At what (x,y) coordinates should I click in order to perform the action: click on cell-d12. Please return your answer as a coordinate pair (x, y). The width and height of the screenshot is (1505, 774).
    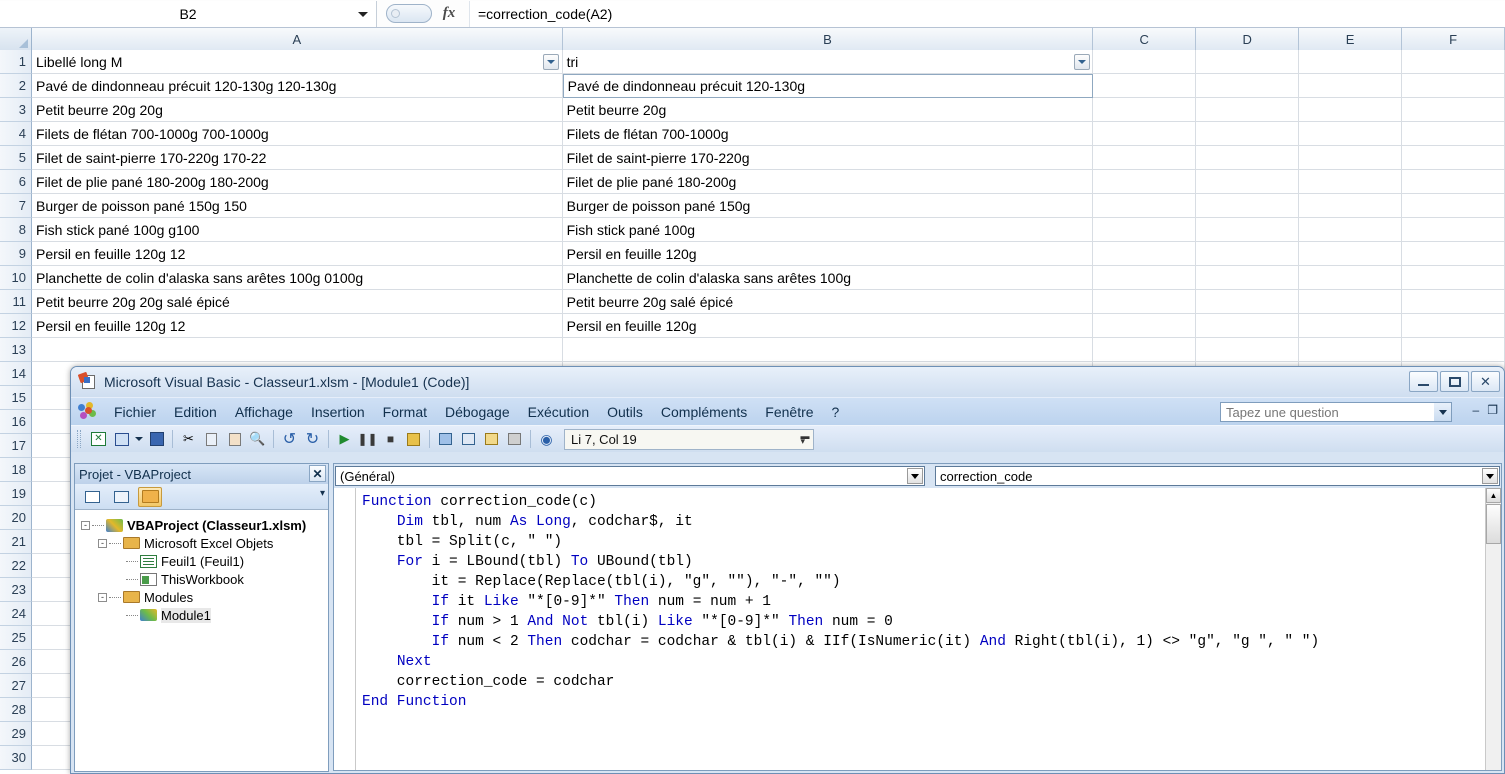
    Looking at the image, I should click on (1248, 326).